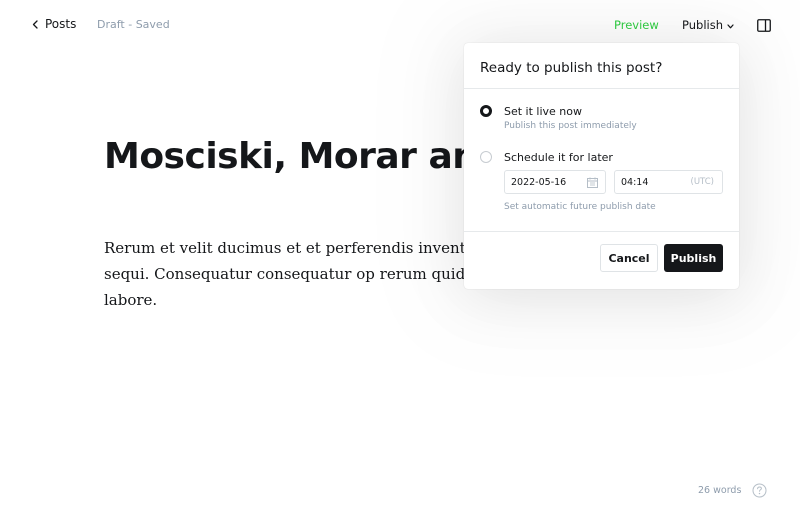  What do you see at coordinates (580, 207) in the screenshot?
I see `schedule-help-text: Set automatic future publish date` at bounding box center [580, 207].